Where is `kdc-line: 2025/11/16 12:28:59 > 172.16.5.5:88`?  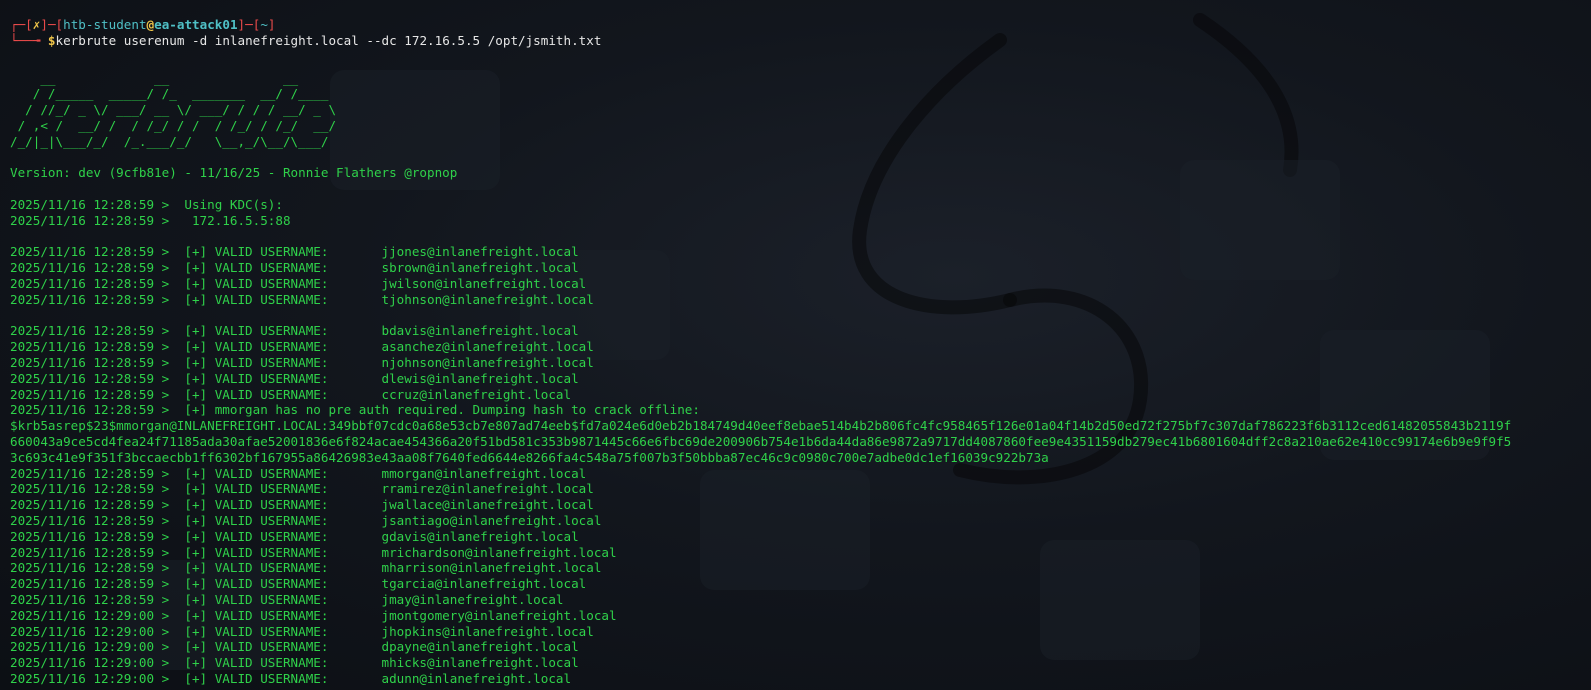
kdc-line: 2025/11/16 12:28:59 > 172.16.5.5:88 is located at coordinates (150, 220).